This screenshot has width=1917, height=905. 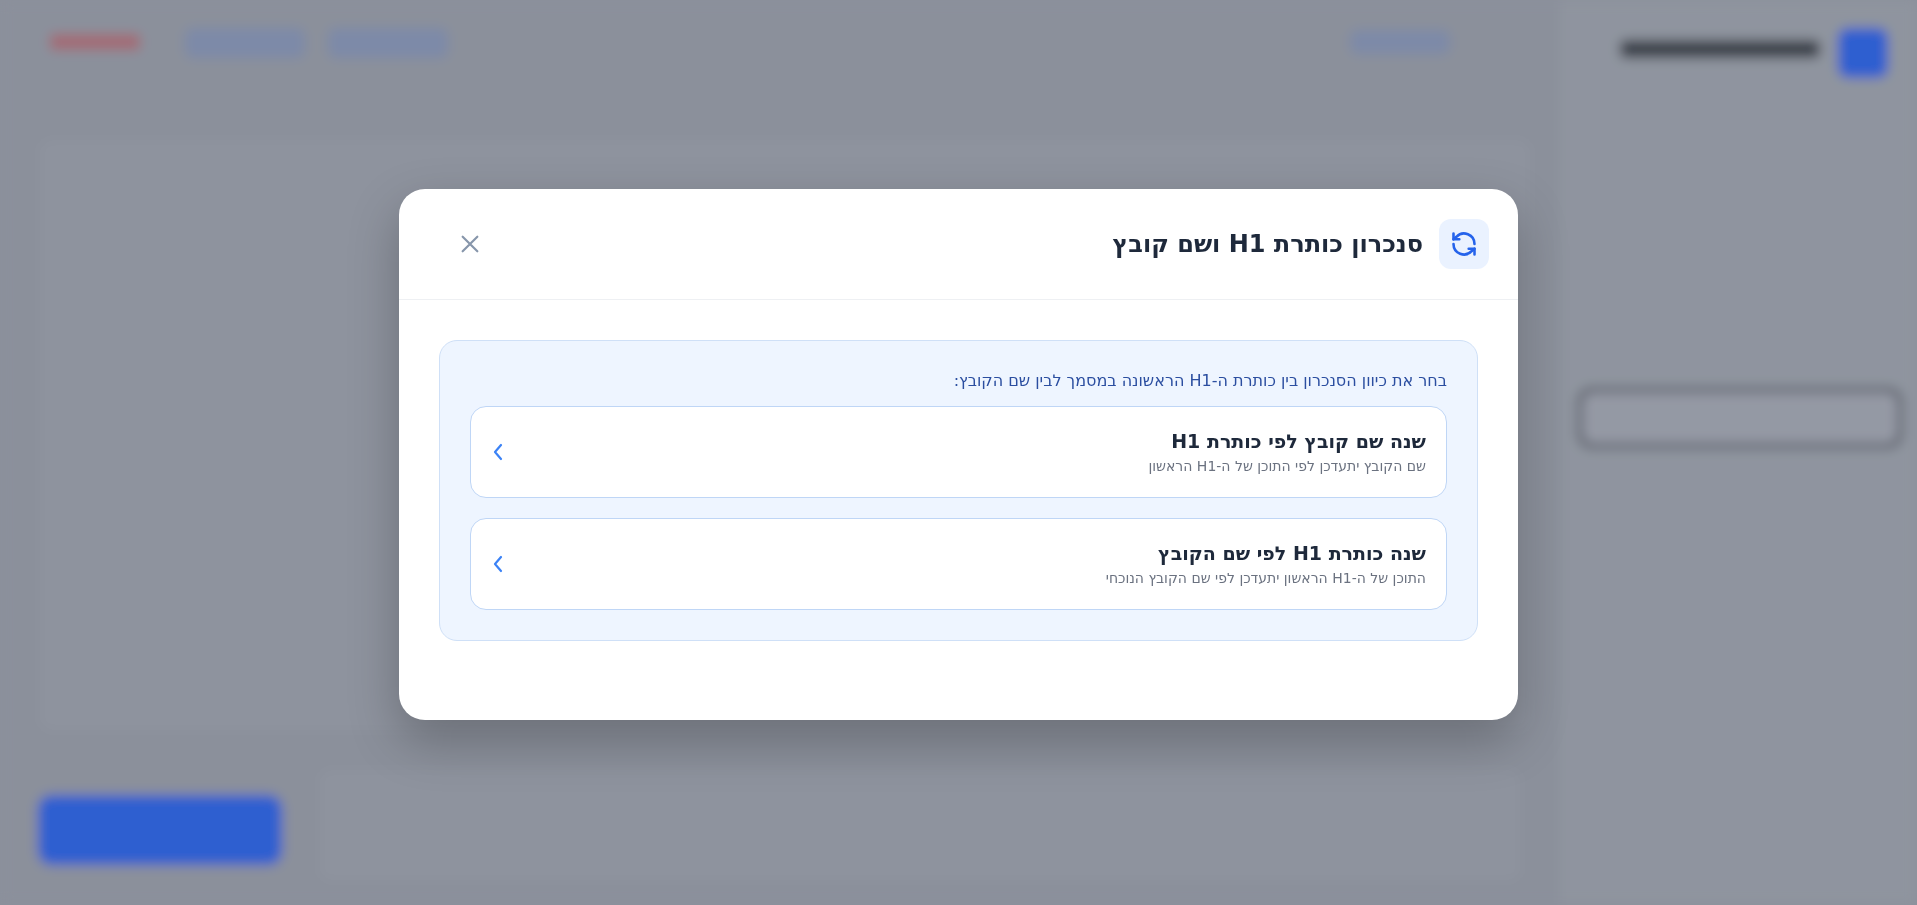 What do you see at coordinates (1464, 244) in the screenshot?
I see `sync-icon` at bounding box center [1464, 244].